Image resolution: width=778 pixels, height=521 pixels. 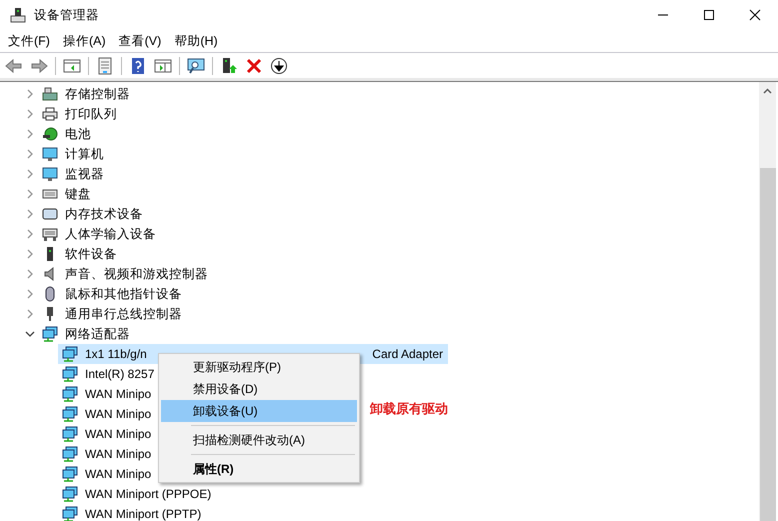 What do you see at coordinates (116, 354) in the screenshot?
I see `device-name: 1x1 11b/g/n` at bounding box center [116, 354].